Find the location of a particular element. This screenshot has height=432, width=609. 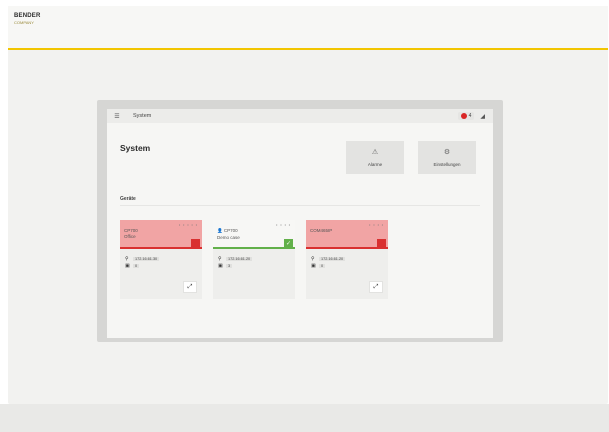

device-card-header: • • • • 👤 CP700 Demo case ✓ is located at coordinates (254, 234).